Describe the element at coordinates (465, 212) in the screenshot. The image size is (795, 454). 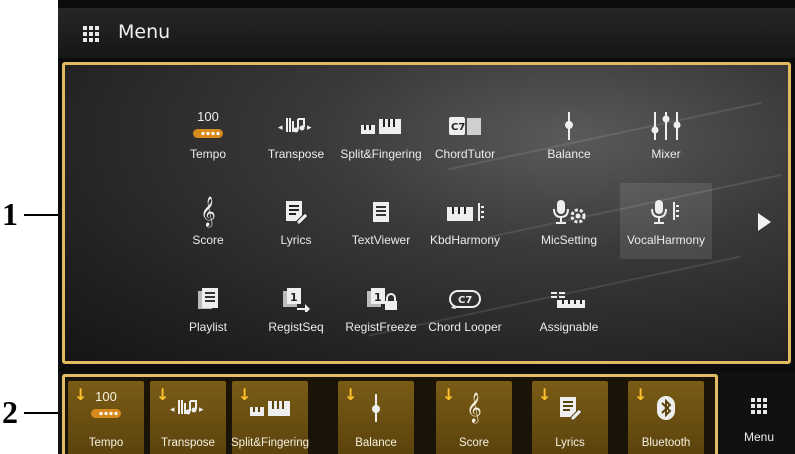
I see `kbd-harmony-icon` at that location.